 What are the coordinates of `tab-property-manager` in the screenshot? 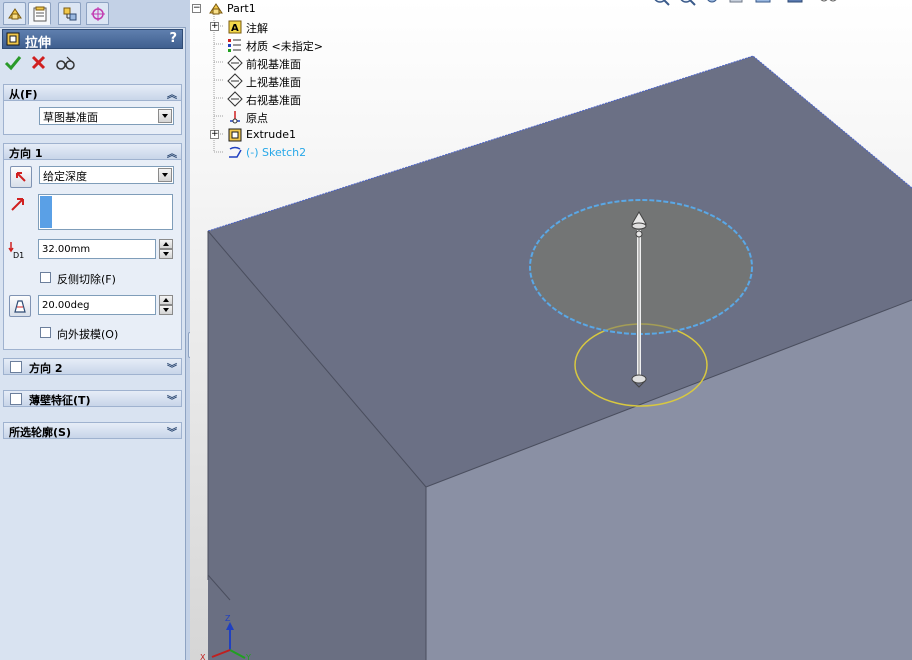 It's located at (39, 13).